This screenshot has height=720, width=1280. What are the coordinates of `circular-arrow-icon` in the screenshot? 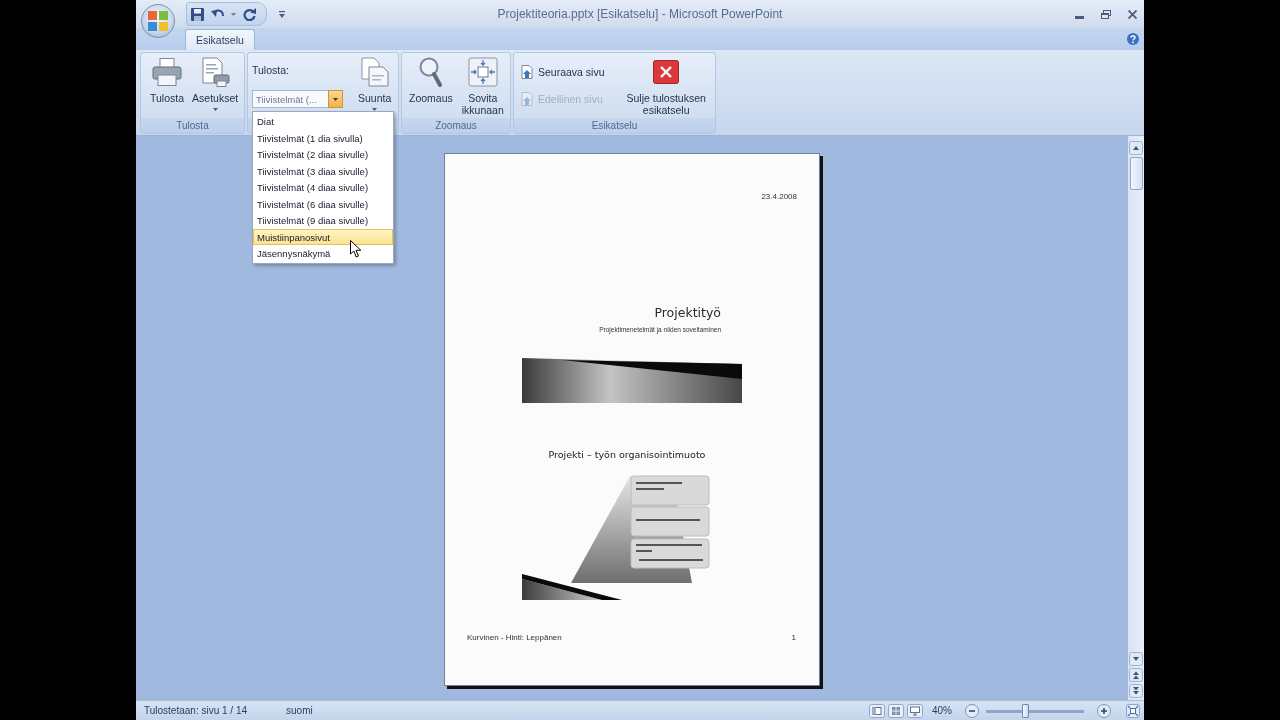 It's located at (249, 14).